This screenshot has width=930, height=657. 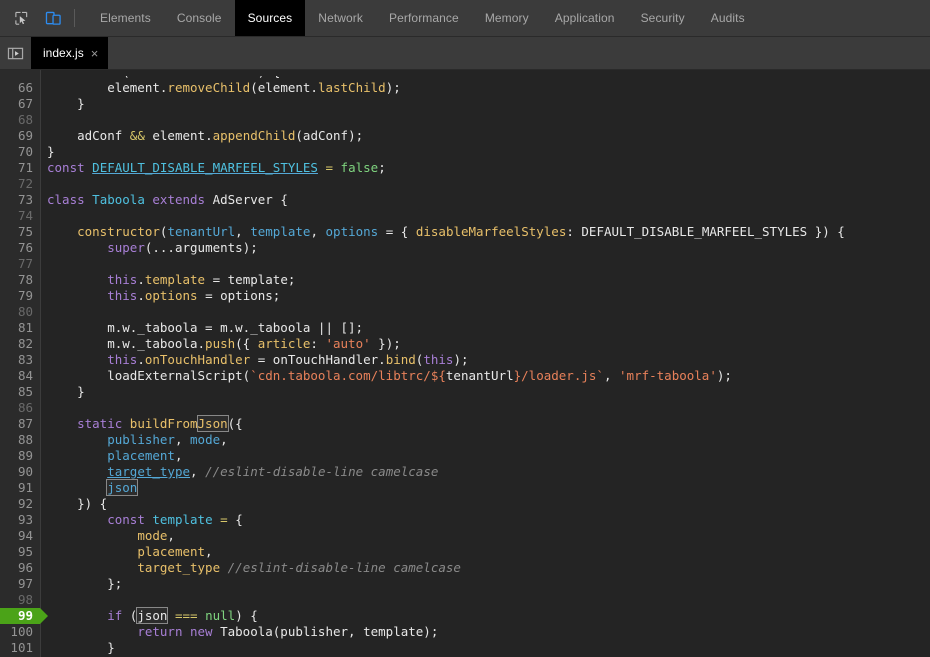 What do you see at coordinates (668, 375) in the screenshot?
I see `code-token: 'mrf-taboola'` at bounding box center [668, 375].